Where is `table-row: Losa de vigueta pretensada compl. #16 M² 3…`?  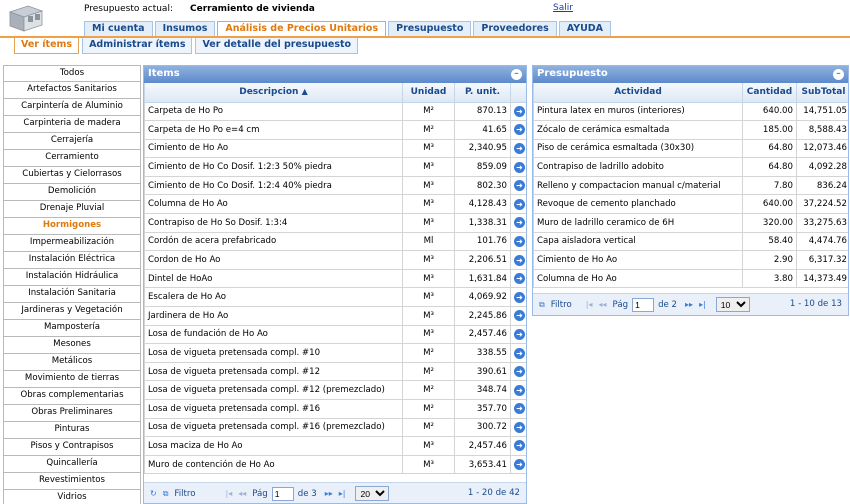 table-row: Losa de vigueta pretensada compl. #16 M² 3… is located at coordinates (335, 409).